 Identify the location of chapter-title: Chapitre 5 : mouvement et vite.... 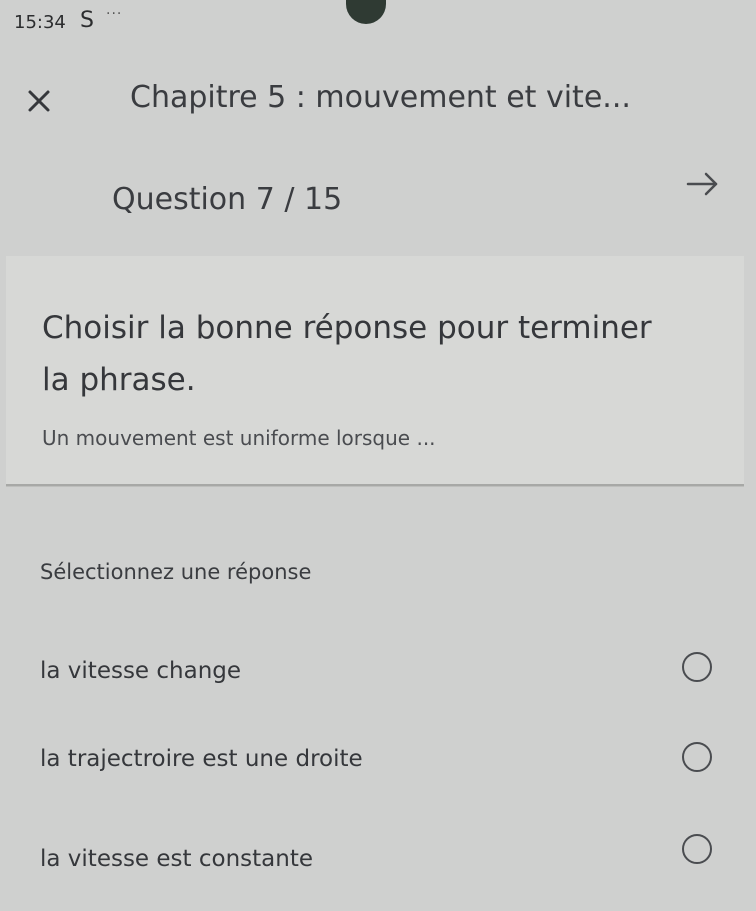
(380, 97).